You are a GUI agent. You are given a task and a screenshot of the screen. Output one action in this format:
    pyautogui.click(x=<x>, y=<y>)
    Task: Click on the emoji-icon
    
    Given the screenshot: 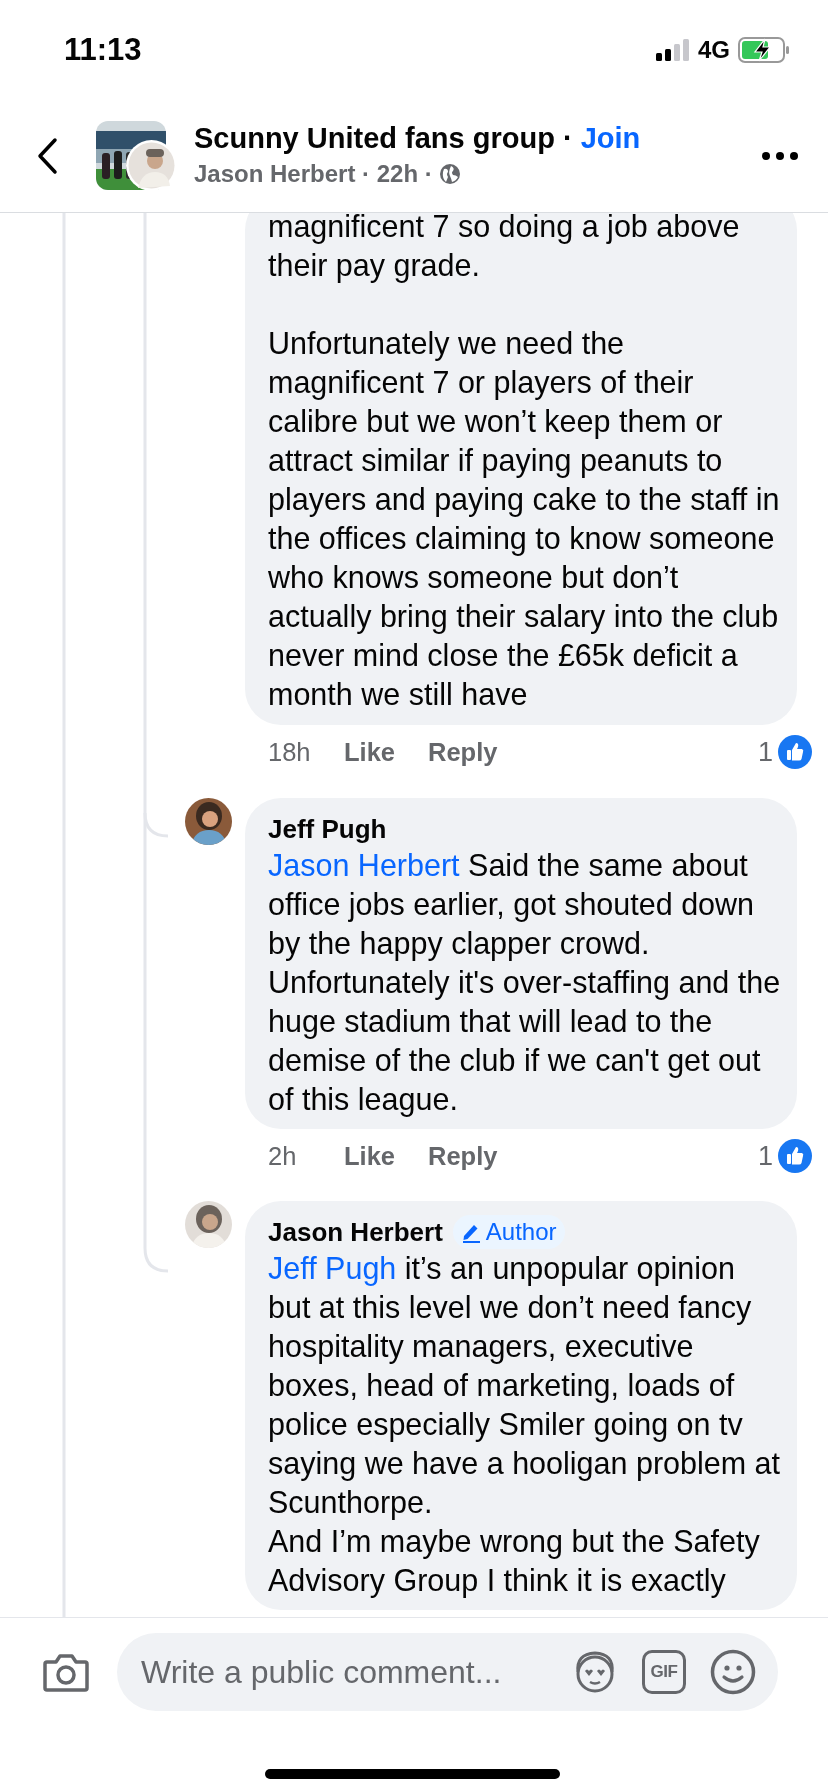 What is the action you would take?
    pyautogui.click(x=733, y=1672)
    